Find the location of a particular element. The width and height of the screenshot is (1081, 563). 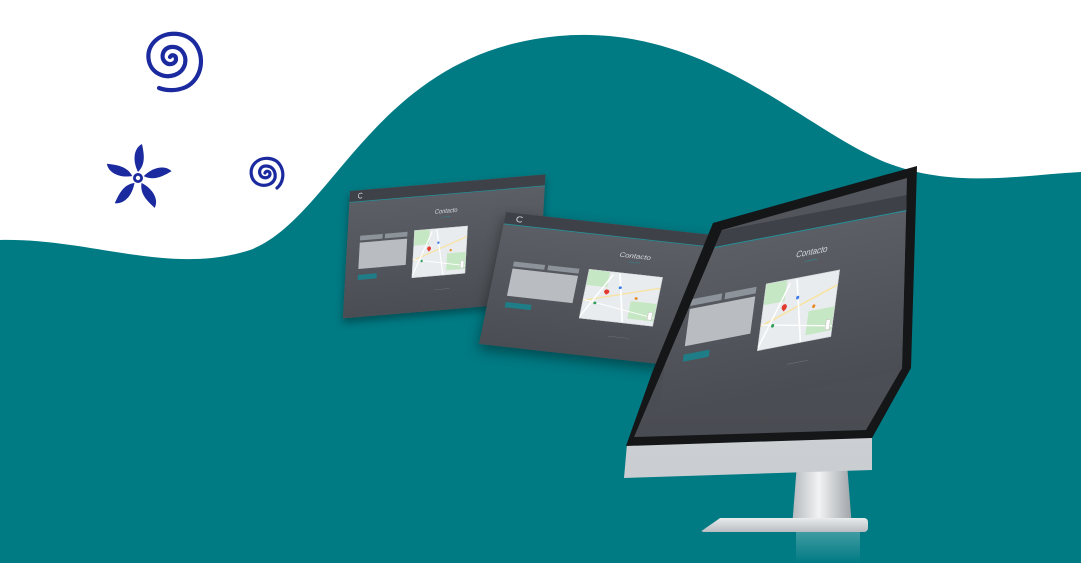

small-spiral-icon is located at coordinates (267, 173).